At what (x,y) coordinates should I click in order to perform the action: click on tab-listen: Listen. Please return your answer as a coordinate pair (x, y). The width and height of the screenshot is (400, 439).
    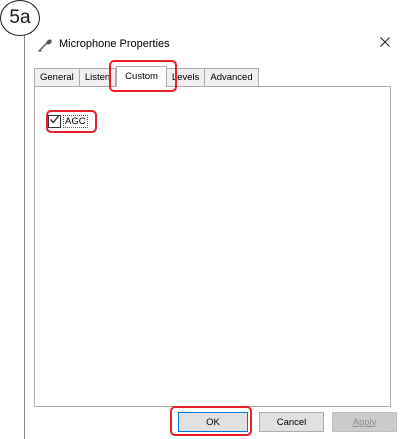
    Looking at the image, I should click on (98, 77).